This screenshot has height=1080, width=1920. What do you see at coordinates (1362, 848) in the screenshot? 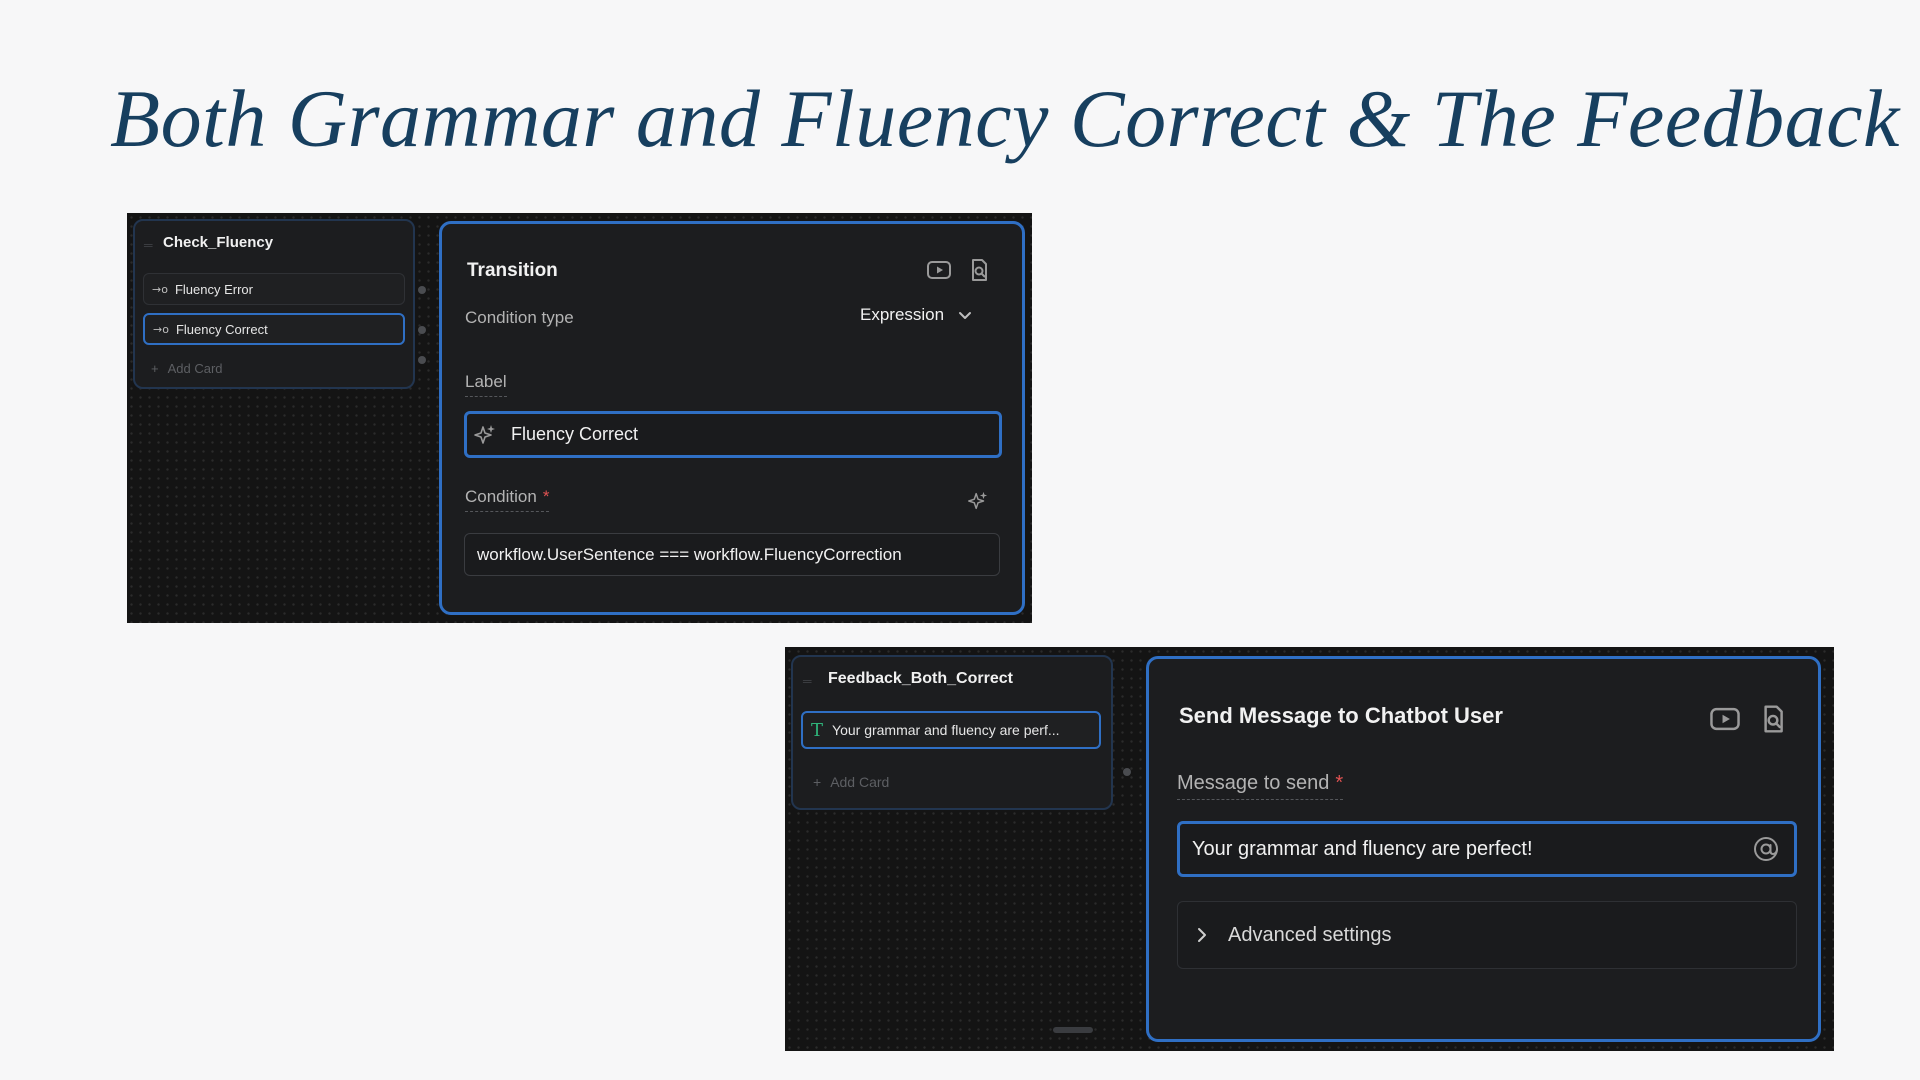
I see `message-input-value: Your grammar and fluency are perfect!` at bounding box center [1362, 848].